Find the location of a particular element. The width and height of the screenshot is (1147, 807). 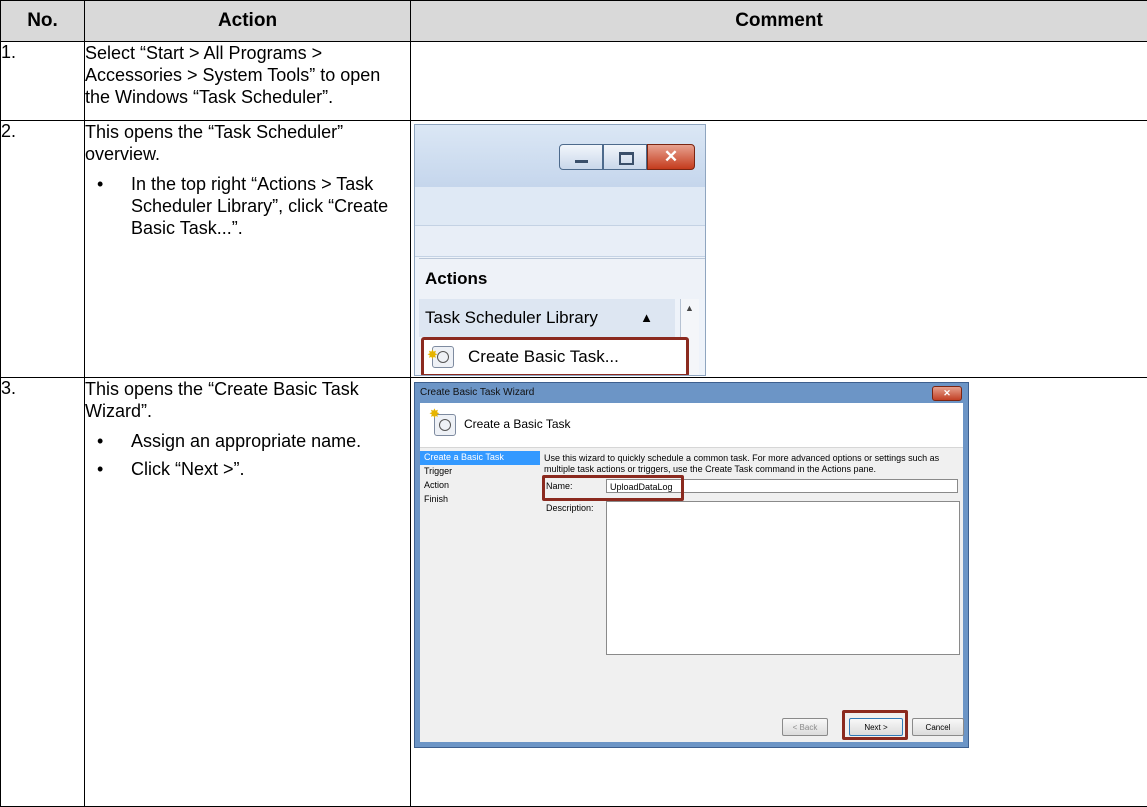

wizard-step-trigger: Trigger is located at coordinates (480, 472).